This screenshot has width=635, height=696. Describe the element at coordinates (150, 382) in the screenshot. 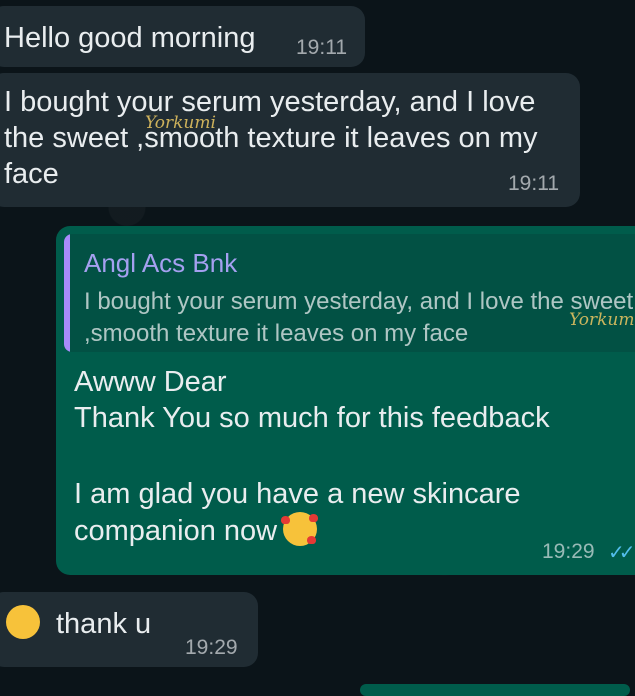

I see `message-line: Awww Dear` at that location.